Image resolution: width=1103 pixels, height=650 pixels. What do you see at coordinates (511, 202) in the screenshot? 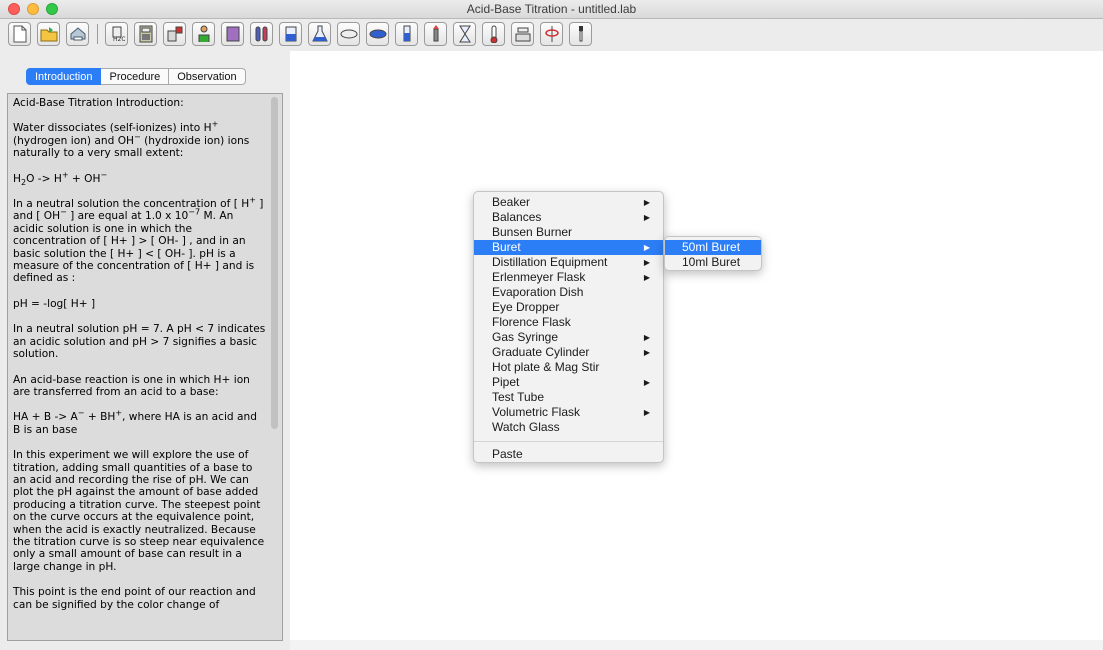
I see `menu-item-label: Beaker` at bounding box center [511, 202].